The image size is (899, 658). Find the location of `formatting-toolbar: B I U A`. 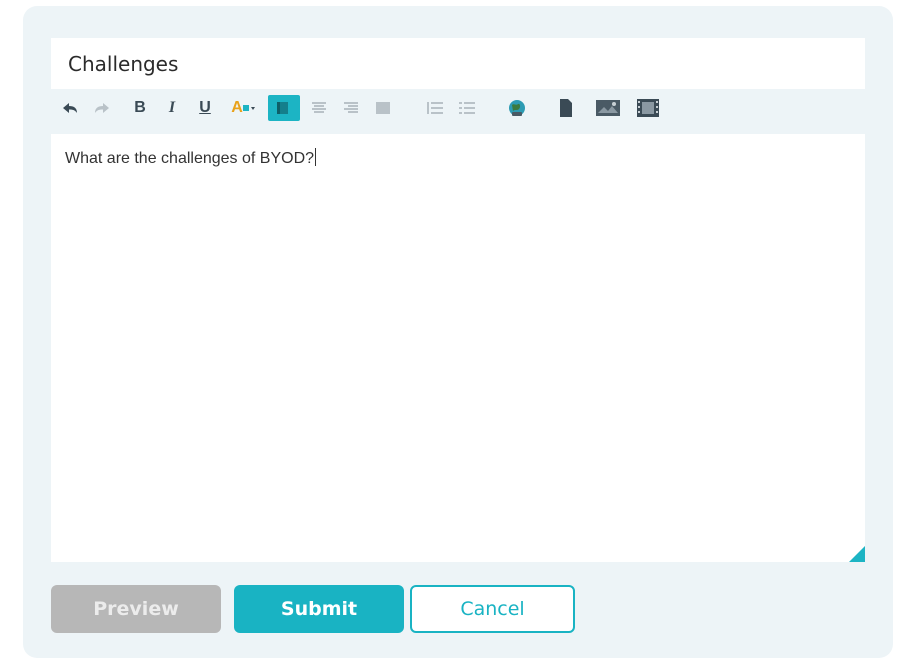

formatting-toolbar: B I U A is located at coordinates (458, 111).